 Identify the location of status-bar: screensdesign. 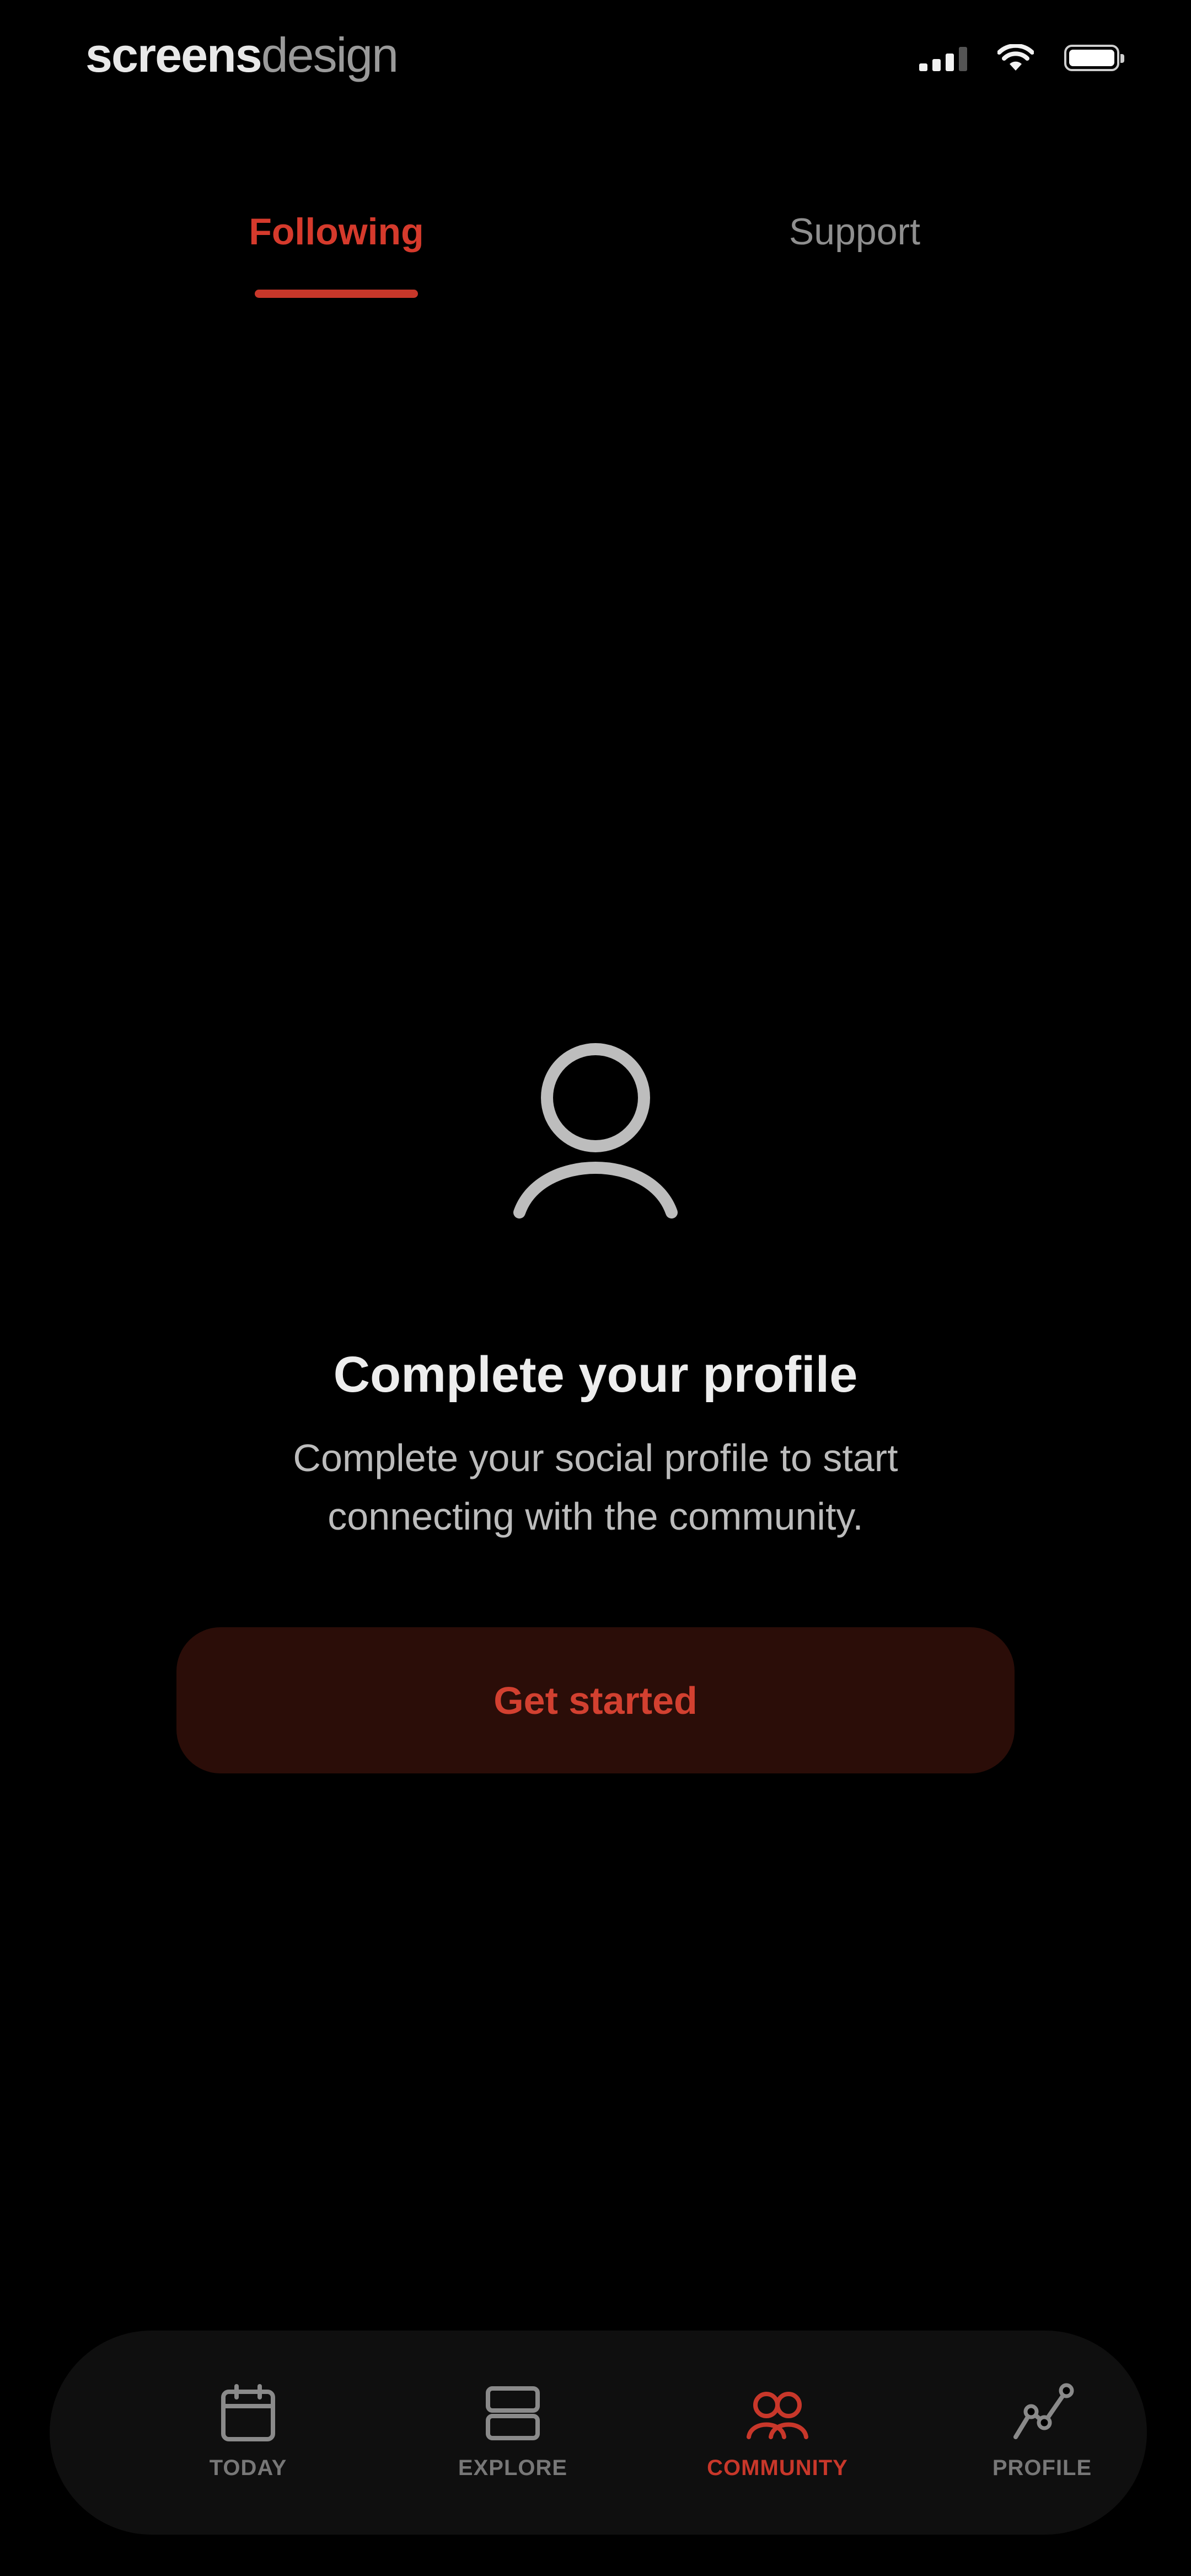
(595, 60).